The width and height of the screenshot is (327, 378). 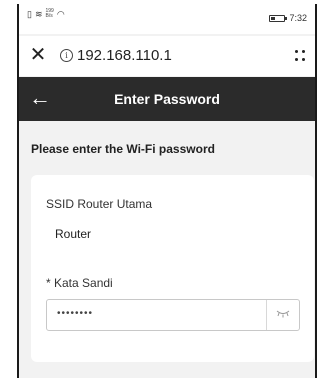 I want to click on network-speed: 199 B/s, so click(x=50, y=14).